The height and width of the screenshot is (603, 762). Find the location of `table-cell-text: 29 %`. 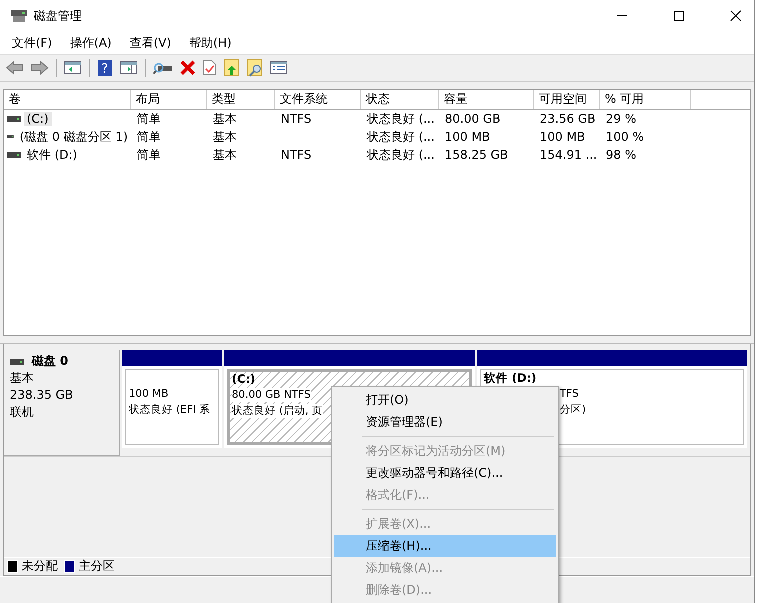

table-cell-text: 29 % is located at coordinates (621, 119).